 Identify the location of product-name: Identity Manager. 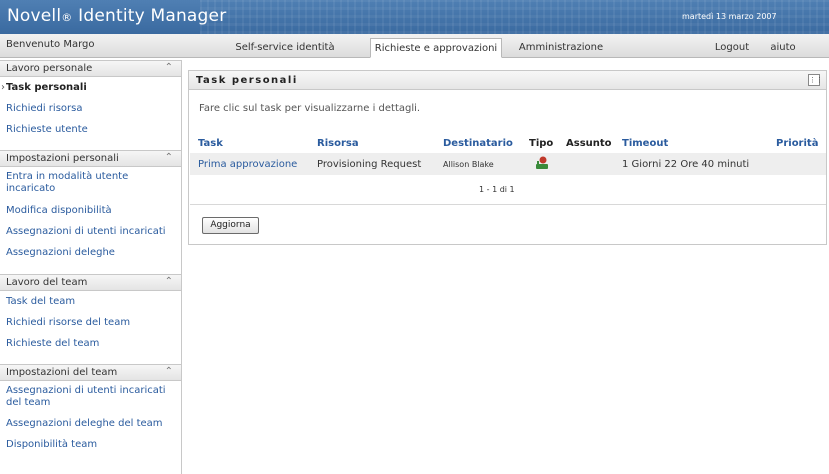
(152, 16).